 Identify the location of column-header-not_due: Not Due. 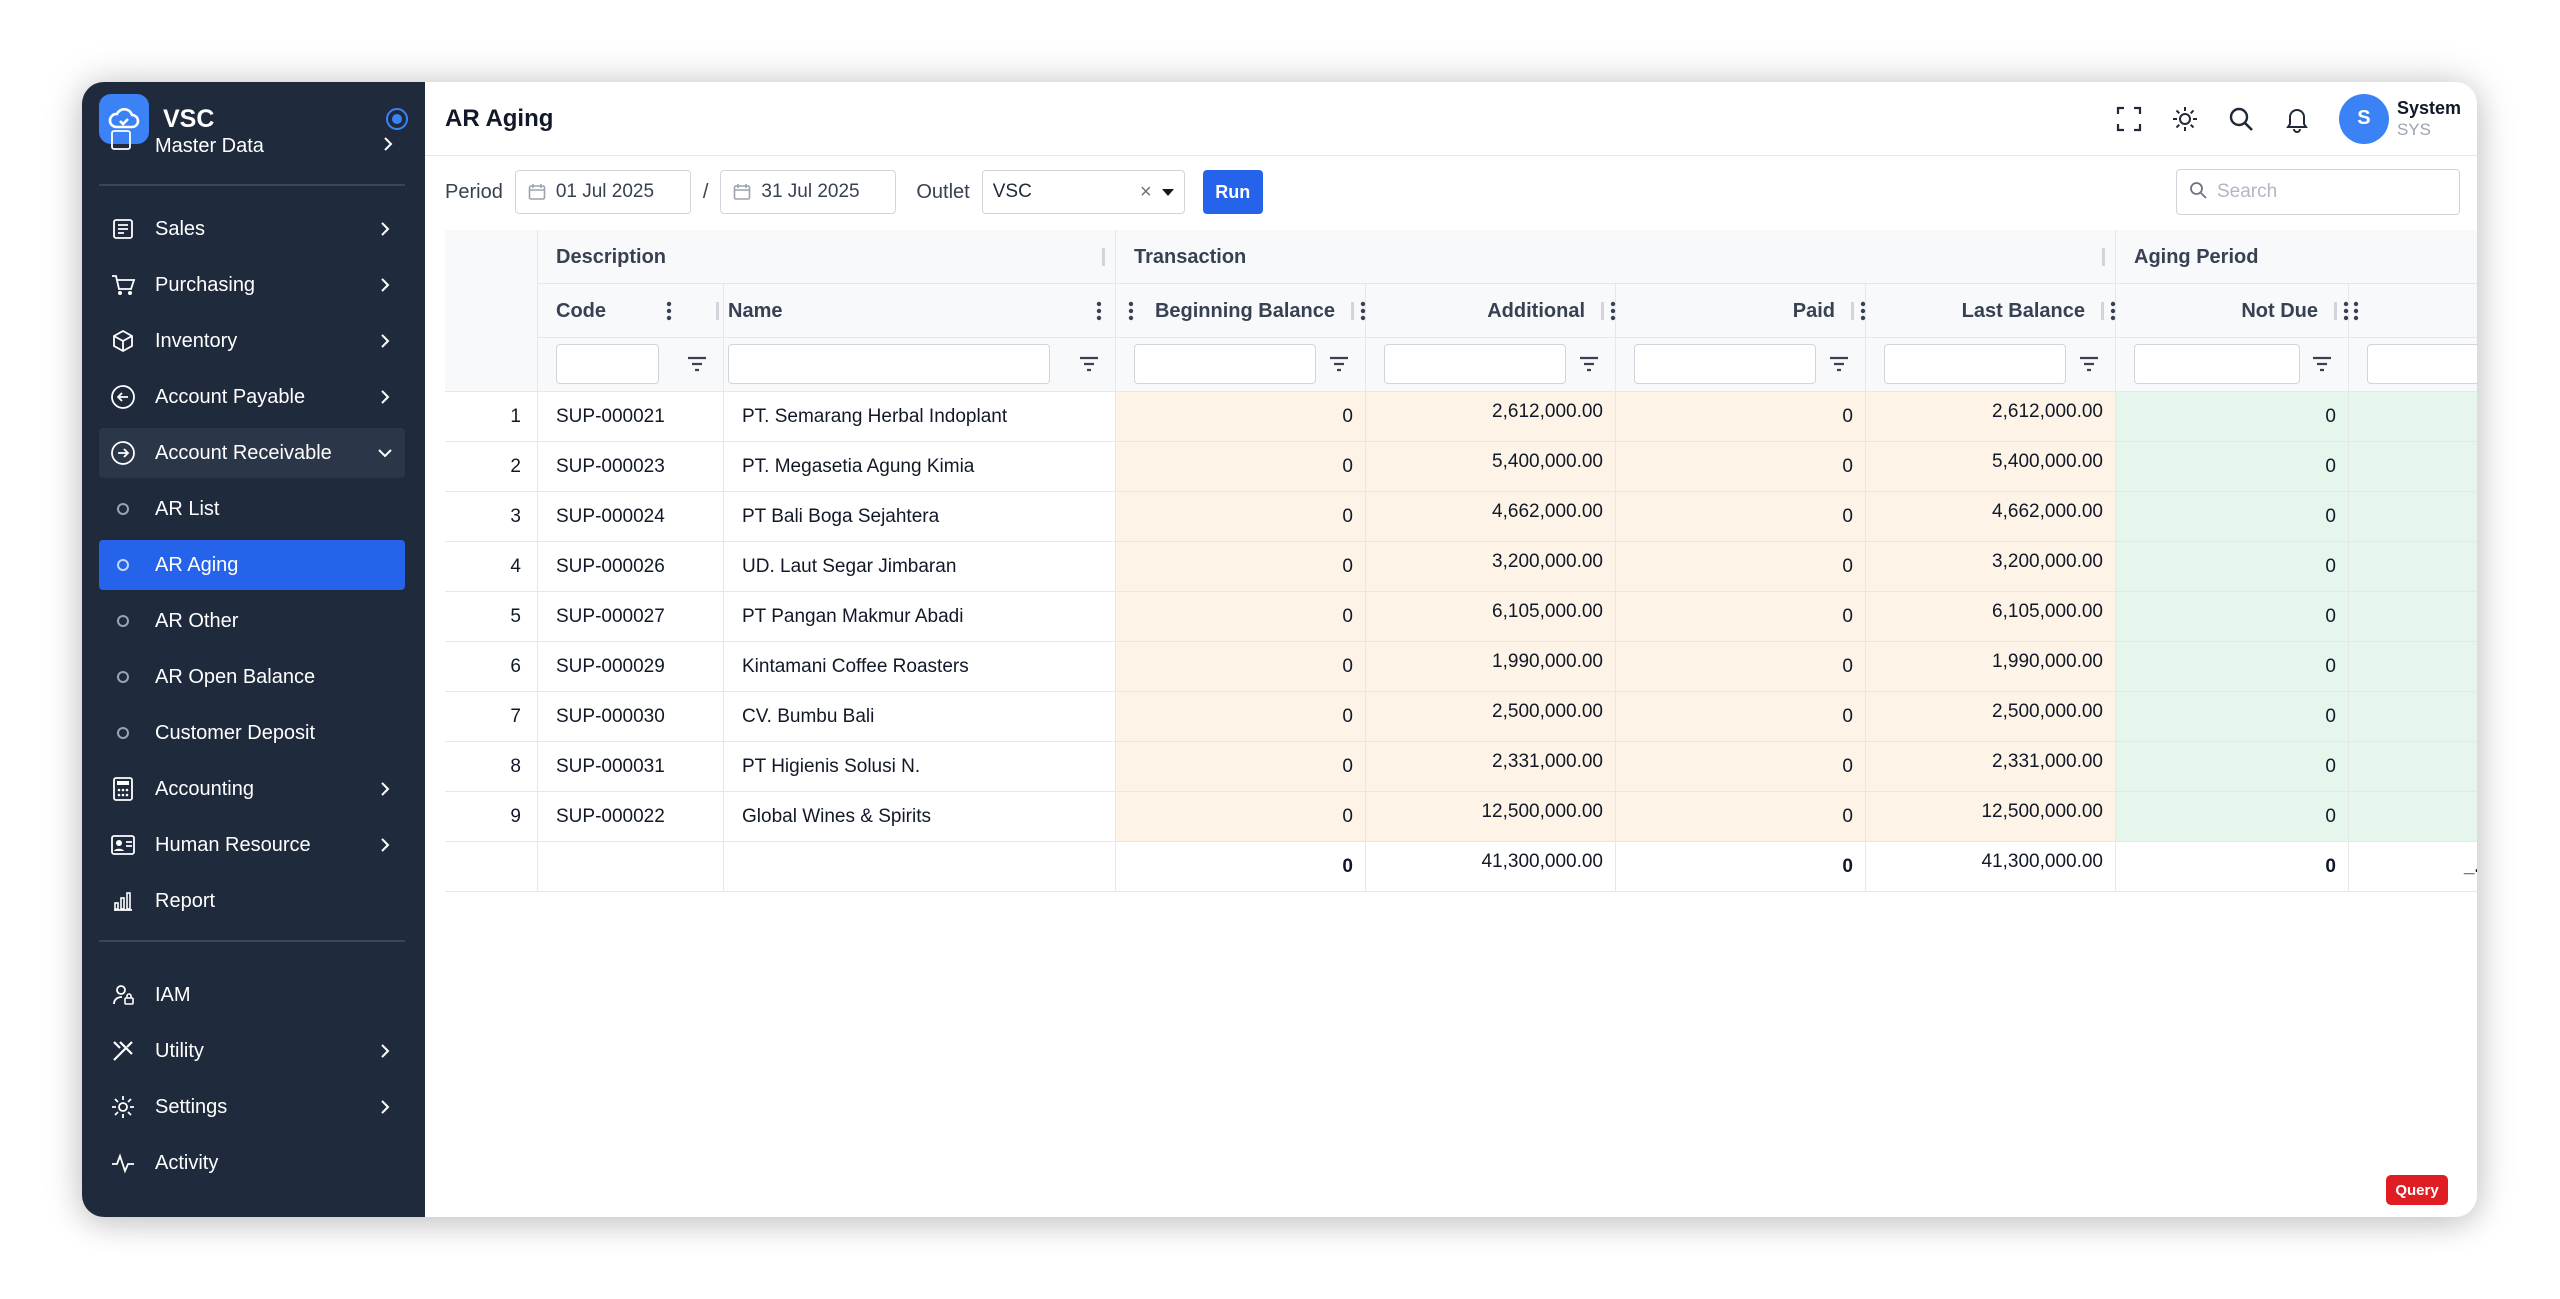
(2232, 311).